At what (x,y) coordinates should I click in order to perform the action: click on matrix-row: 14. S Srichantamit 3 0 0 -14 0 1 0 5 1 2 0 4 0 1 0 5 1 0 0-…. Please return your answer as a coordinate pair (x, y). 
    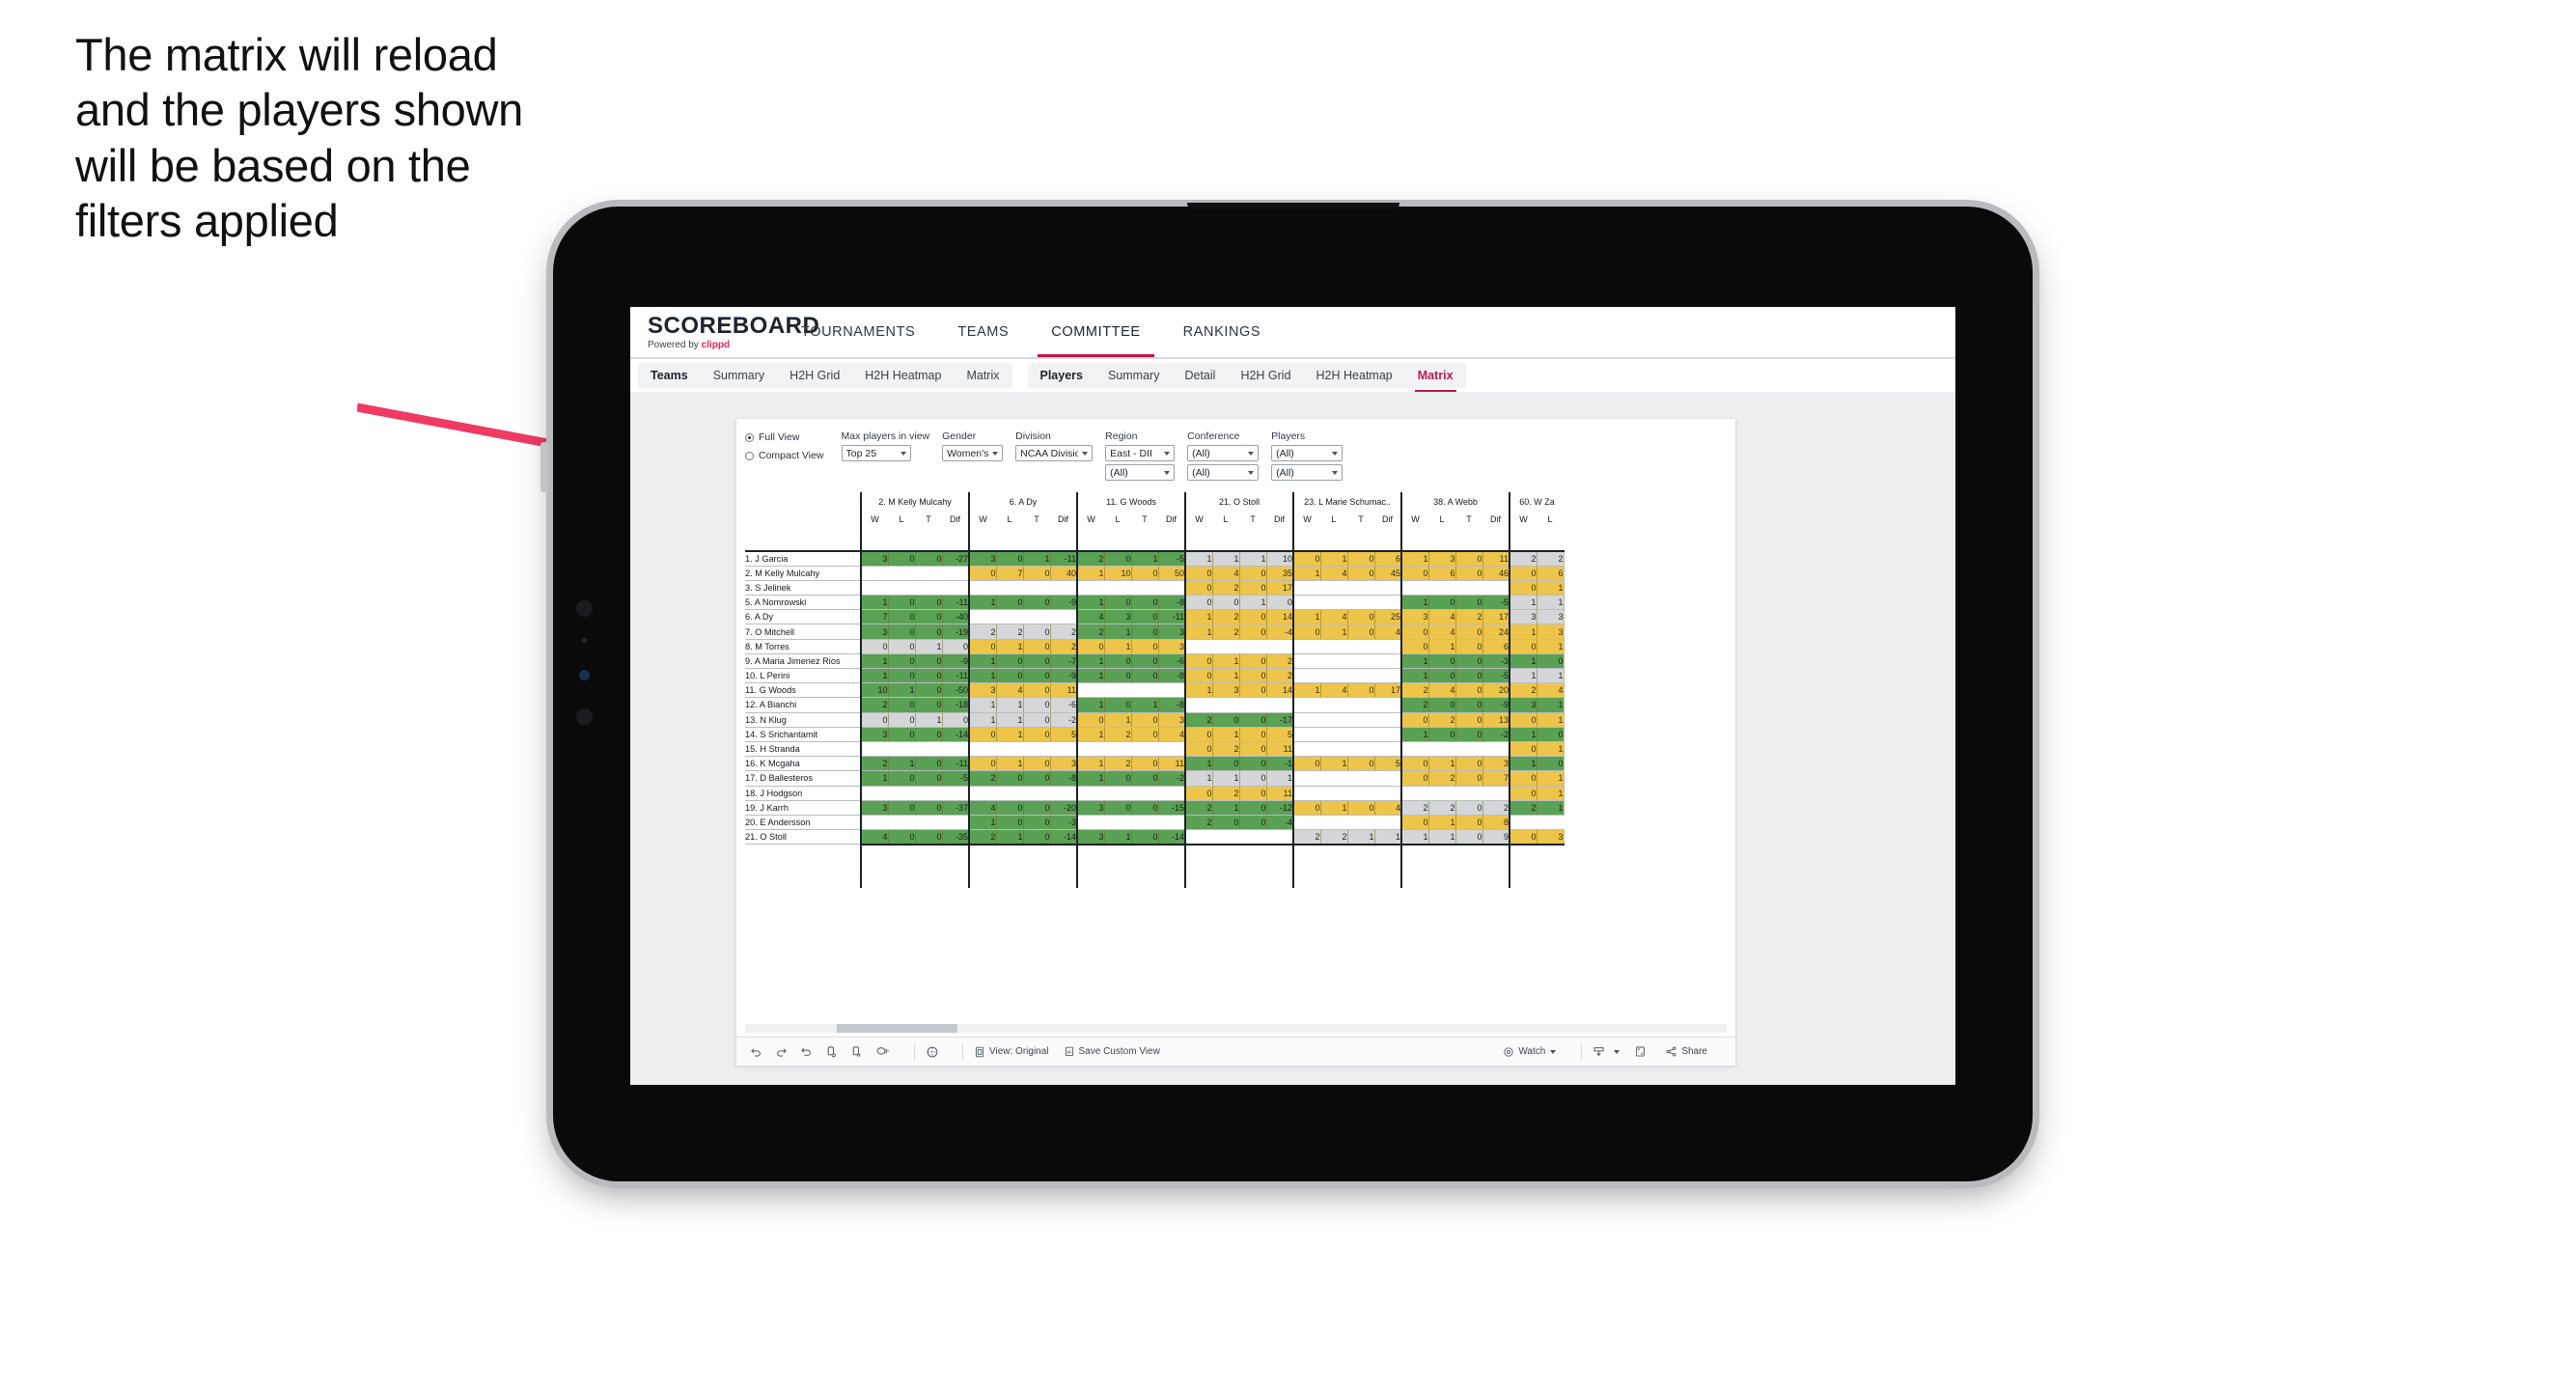
    Looking at the image, I should click on (1155, 734).